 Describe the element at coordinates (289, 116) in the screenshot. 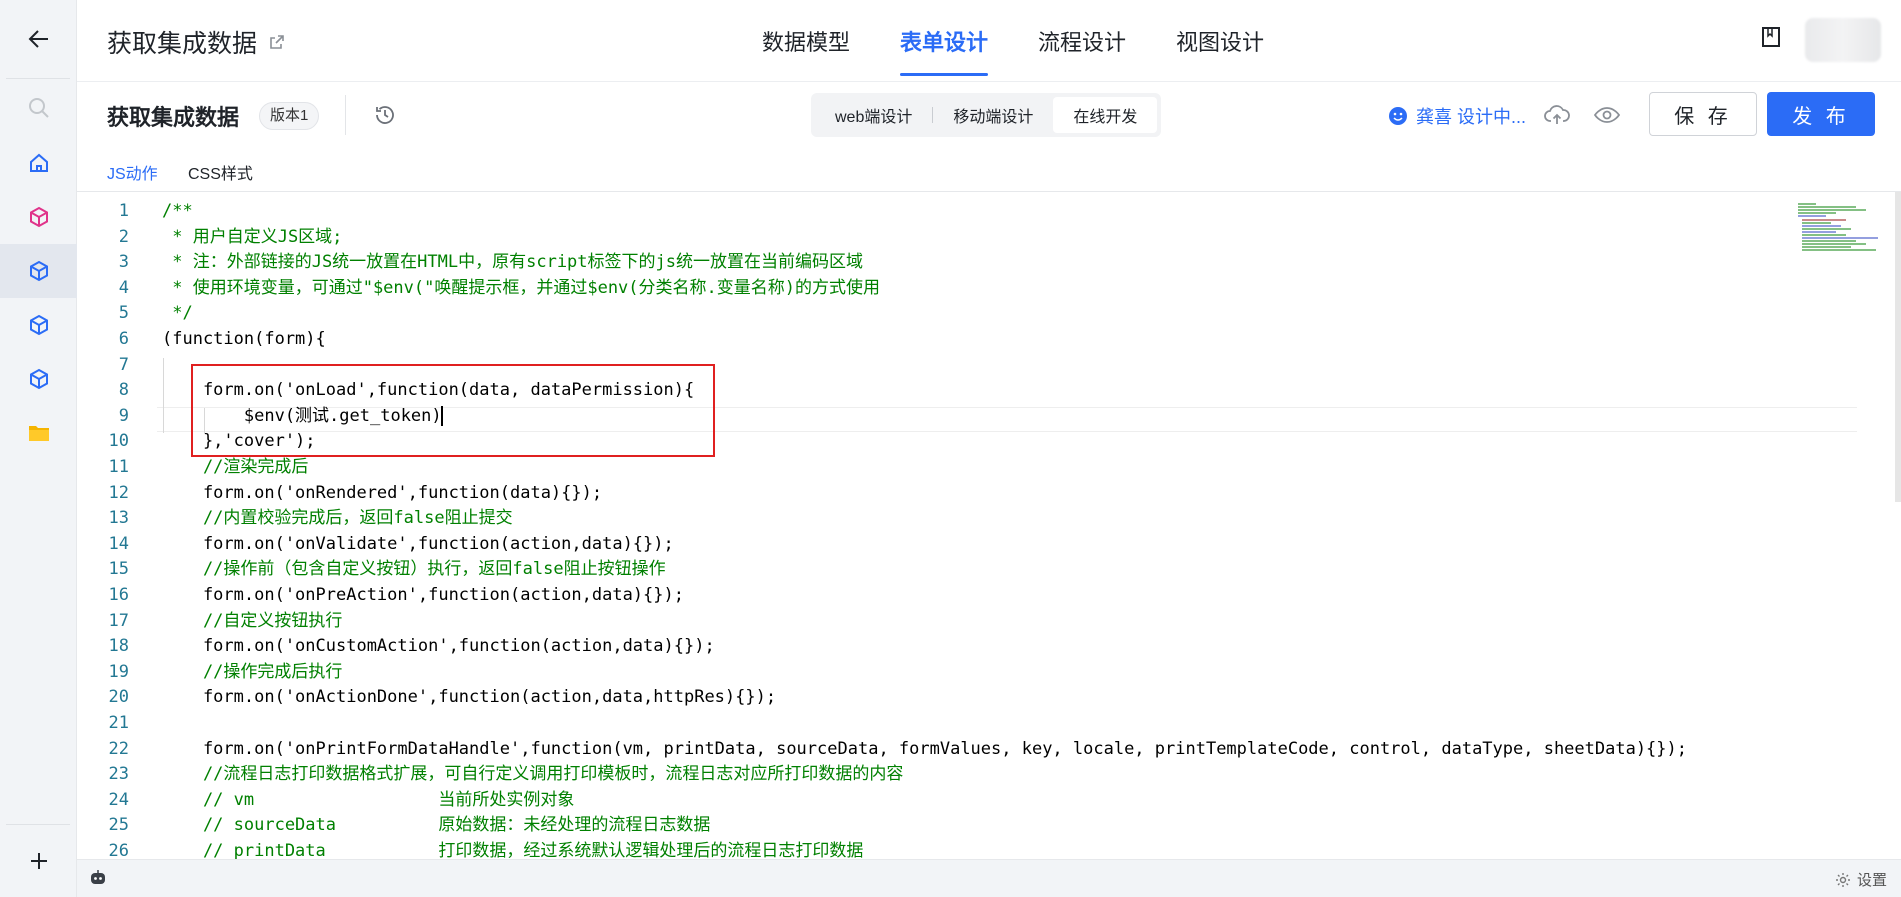

I see `version-badge: 版本1` at that location.